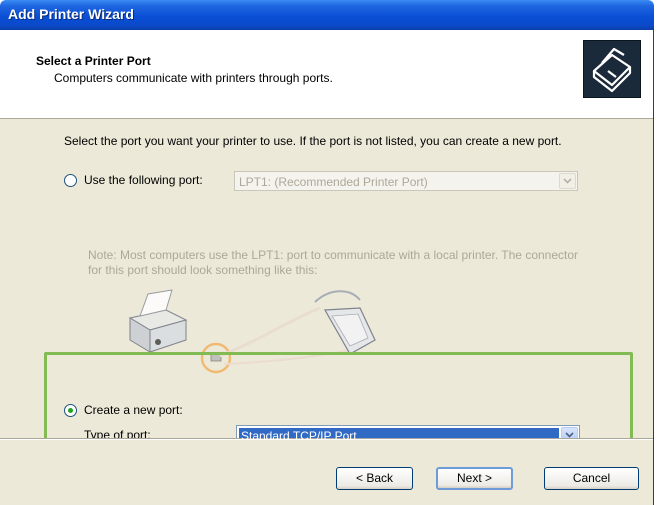 The height and width of the screenshot is (505, 664). What do you see at coordinates (591, 478) in the screenshot?
I see `cancel-button: Cancel` at bounding box center [591, 478].